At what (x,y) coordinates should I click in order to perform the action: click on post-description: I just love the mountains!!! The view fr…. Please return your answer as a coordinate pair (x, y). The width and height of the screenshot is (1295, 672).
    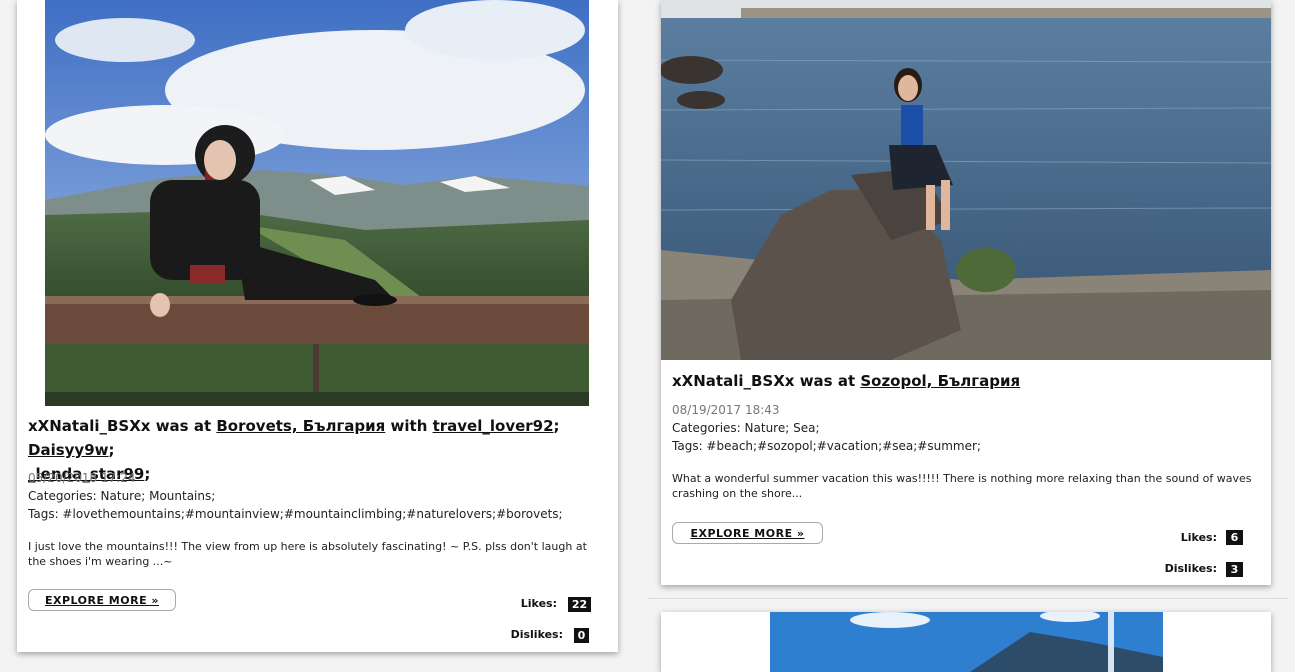
    Looking at the image, I should click on (307, 554).